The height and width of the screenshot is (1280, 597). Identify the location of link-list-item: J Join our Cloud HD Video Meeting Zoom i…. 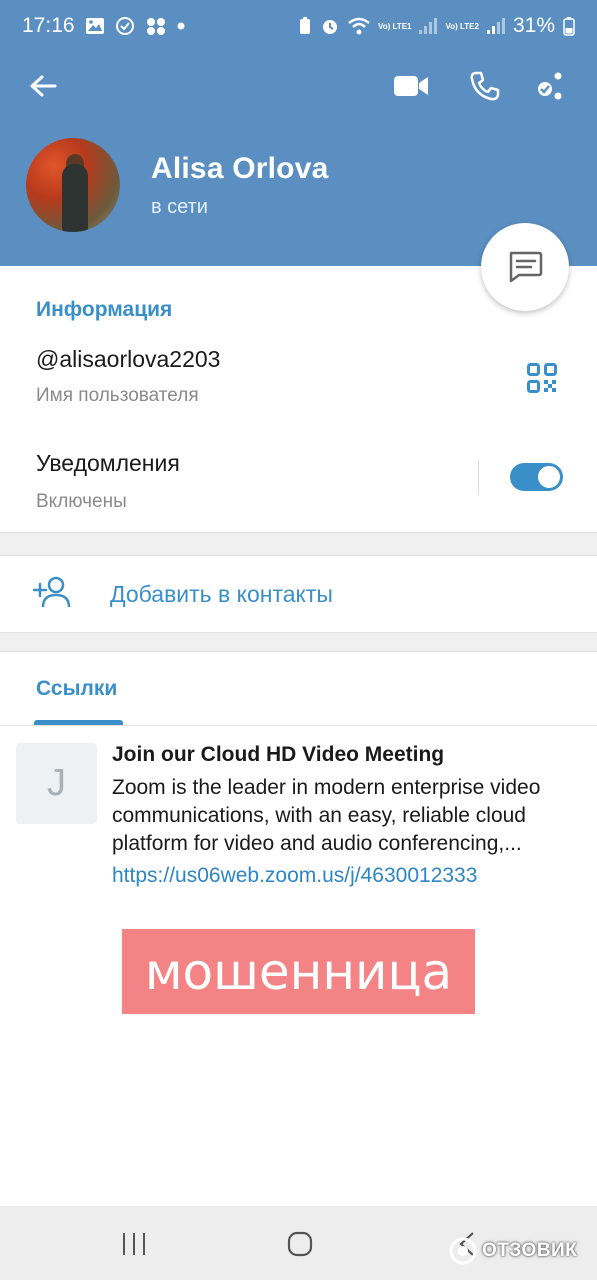
(298, 815).